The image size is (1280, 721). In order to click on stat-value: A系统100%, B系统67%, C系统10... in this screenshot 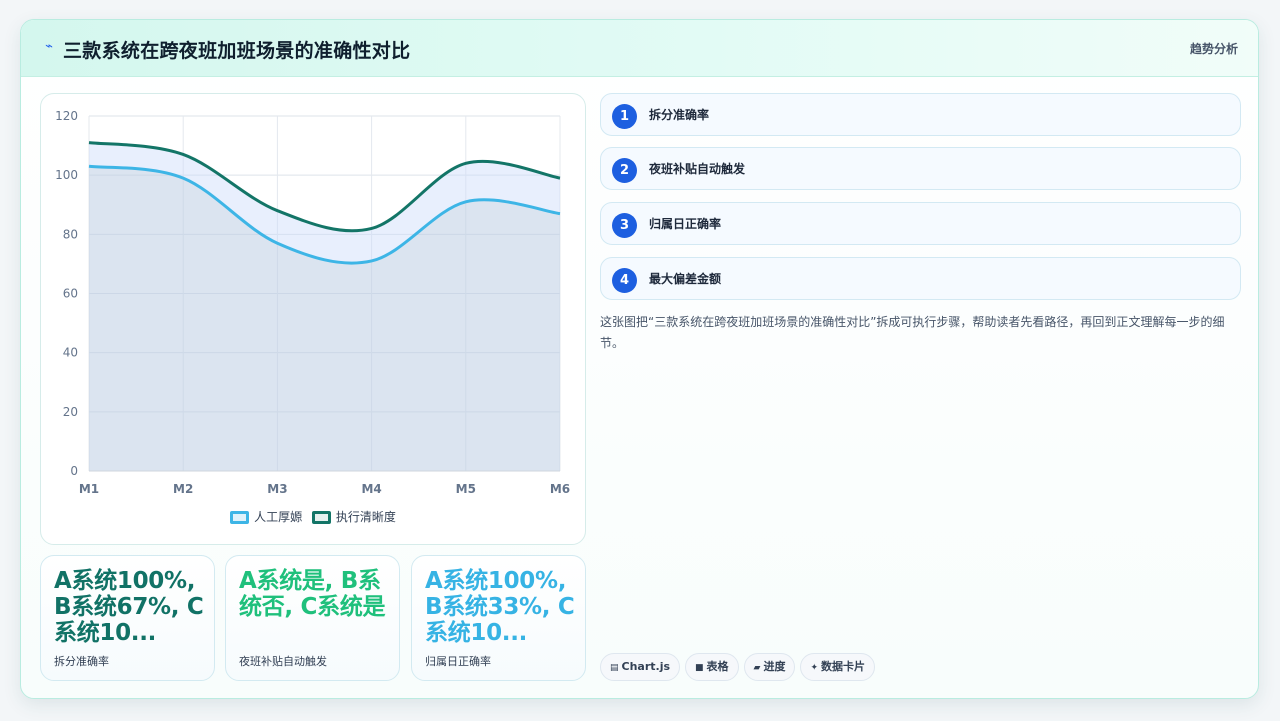, I will do `click(129, 607)`.